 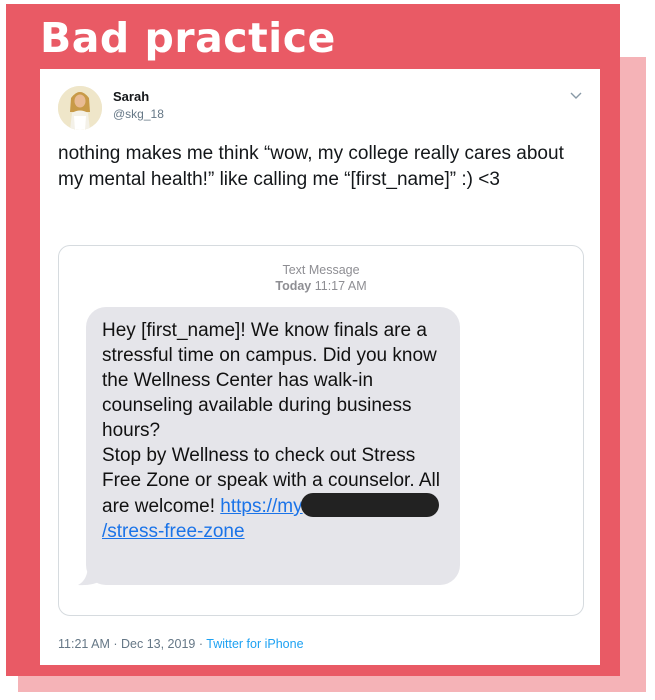 What do you see at coordinates (576, 95) in the screenshot?
I see `chevron-down-icon` at bounding box center [576, 95].